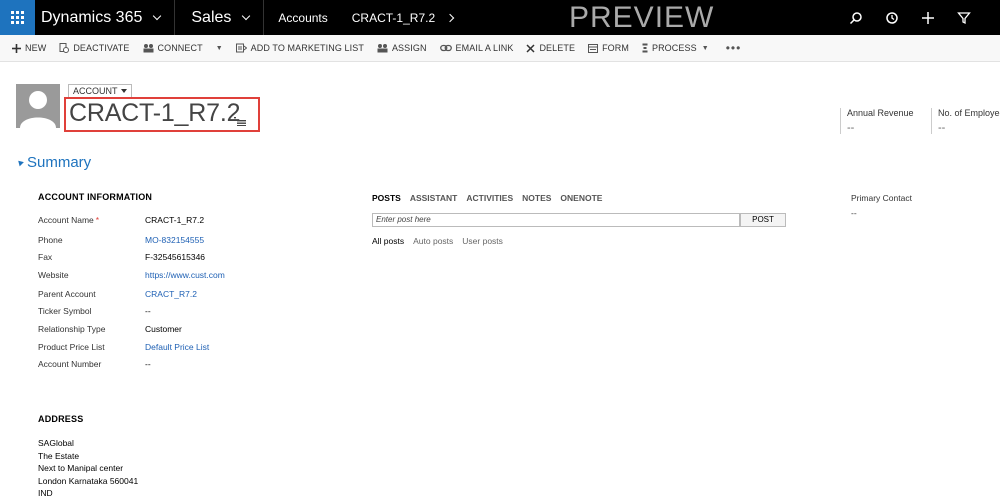  I want to click on link-icon, so click(445, 48).